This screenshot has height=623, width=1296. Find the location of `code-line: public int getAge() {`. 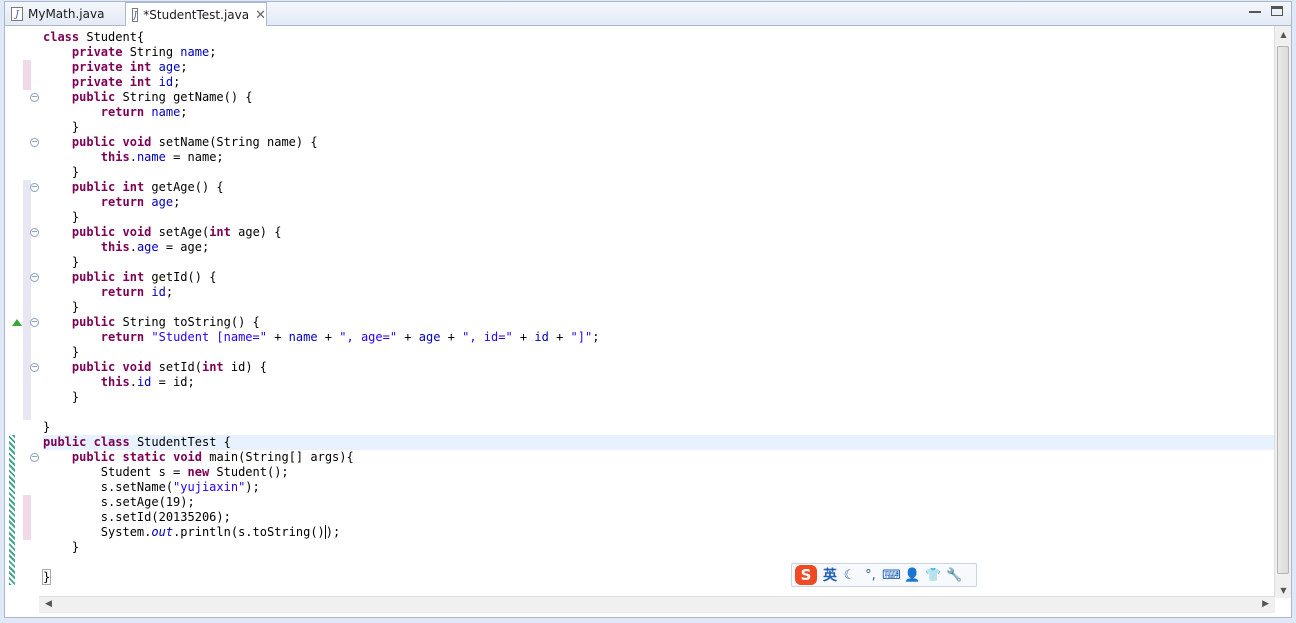

code-line: public int getAge() { is located at coordinates (659, 187).